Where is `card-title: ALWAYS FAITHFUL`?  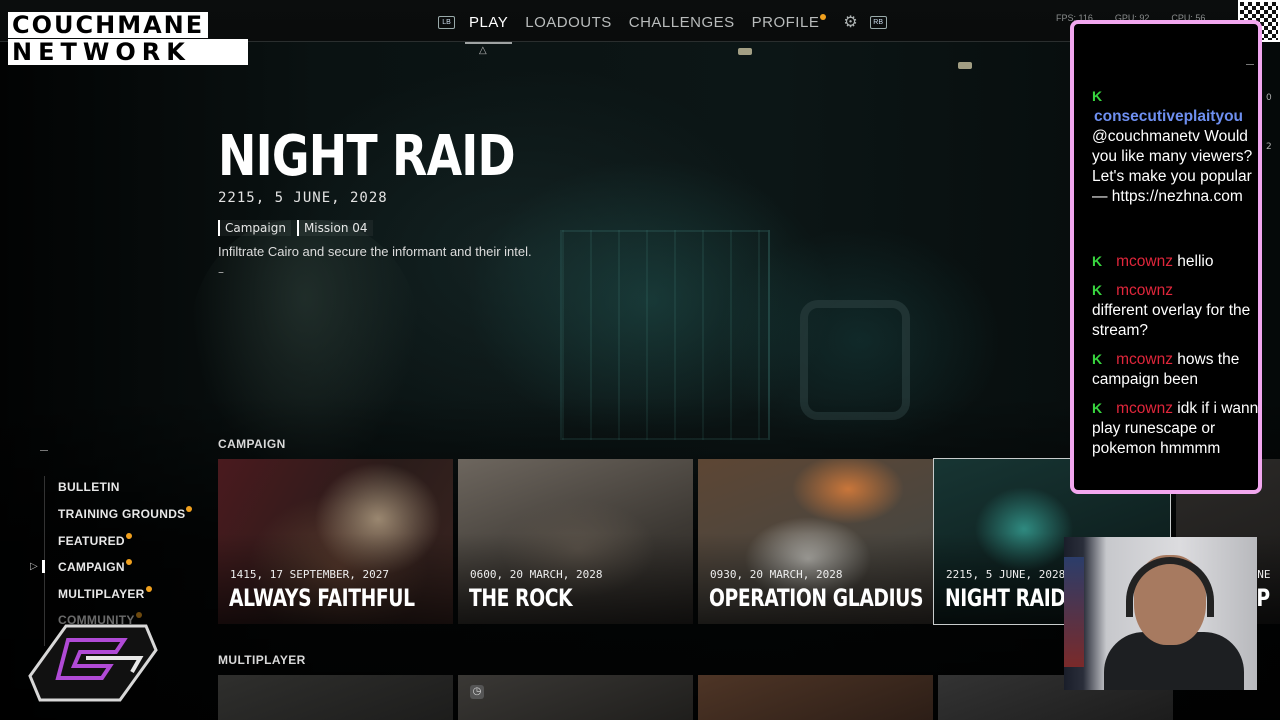
card-title: ALWAYS FAITHFUL is located at coordinates (322, 598).